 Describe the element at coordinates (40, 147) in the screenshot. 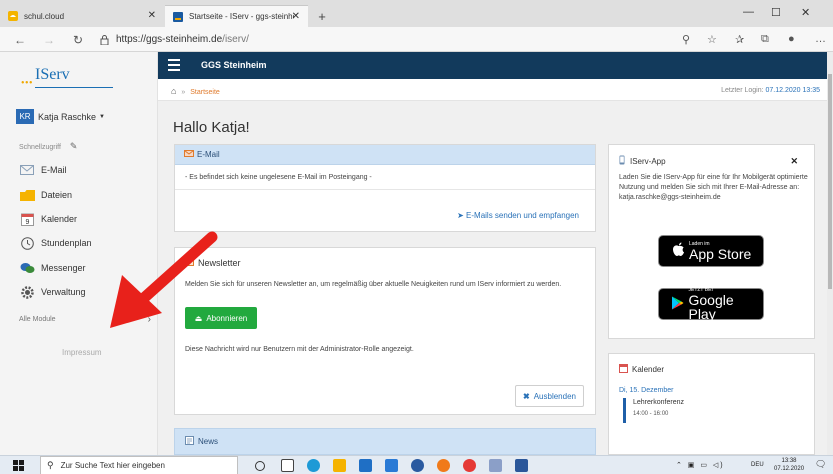

I see `quick-access-label: Schnellzugriff` at that location.